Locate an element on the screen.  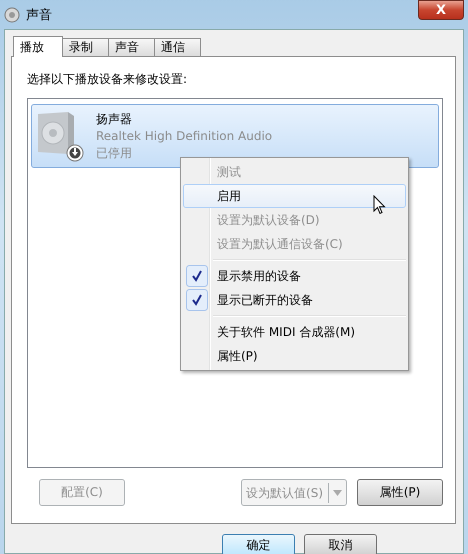
cursor-icon is located at coordinates (379, 205).